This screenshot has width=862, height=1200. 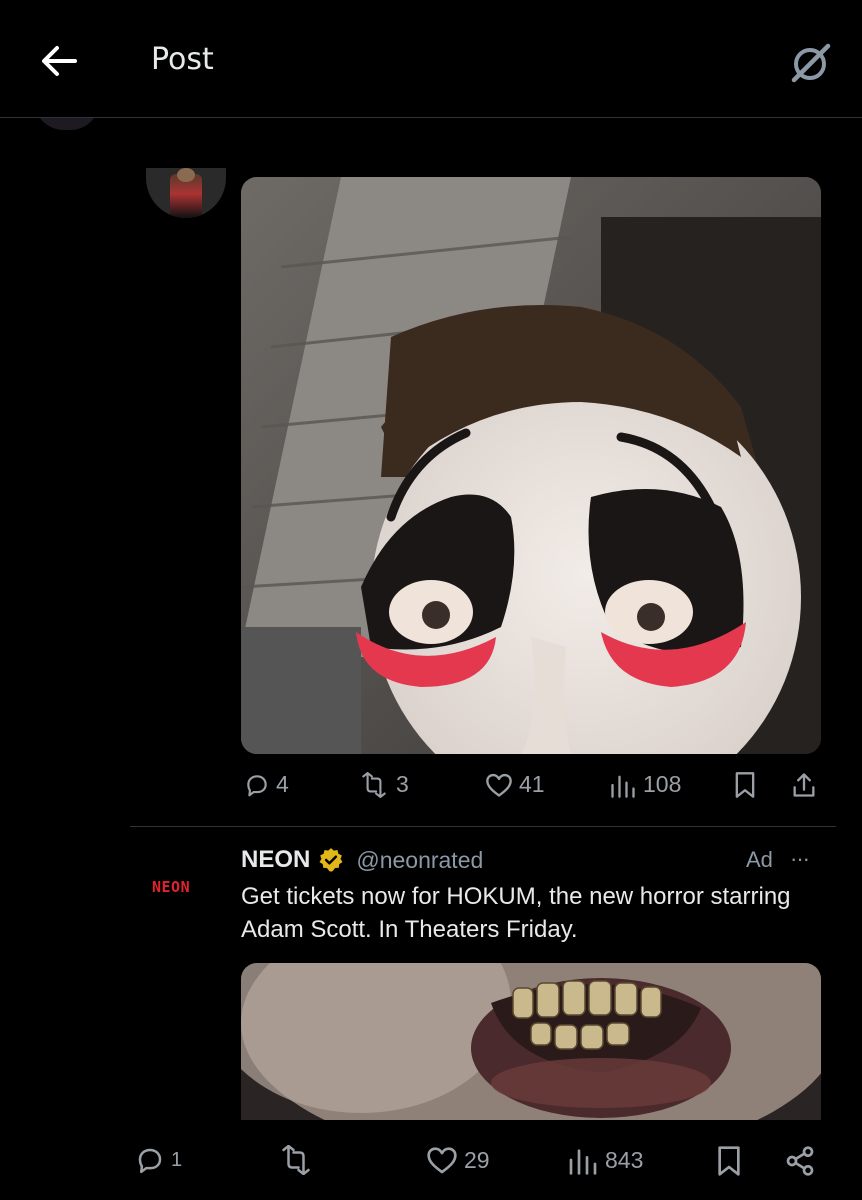 I want to click on more-options-button: ···, so click(x=800, y=859).